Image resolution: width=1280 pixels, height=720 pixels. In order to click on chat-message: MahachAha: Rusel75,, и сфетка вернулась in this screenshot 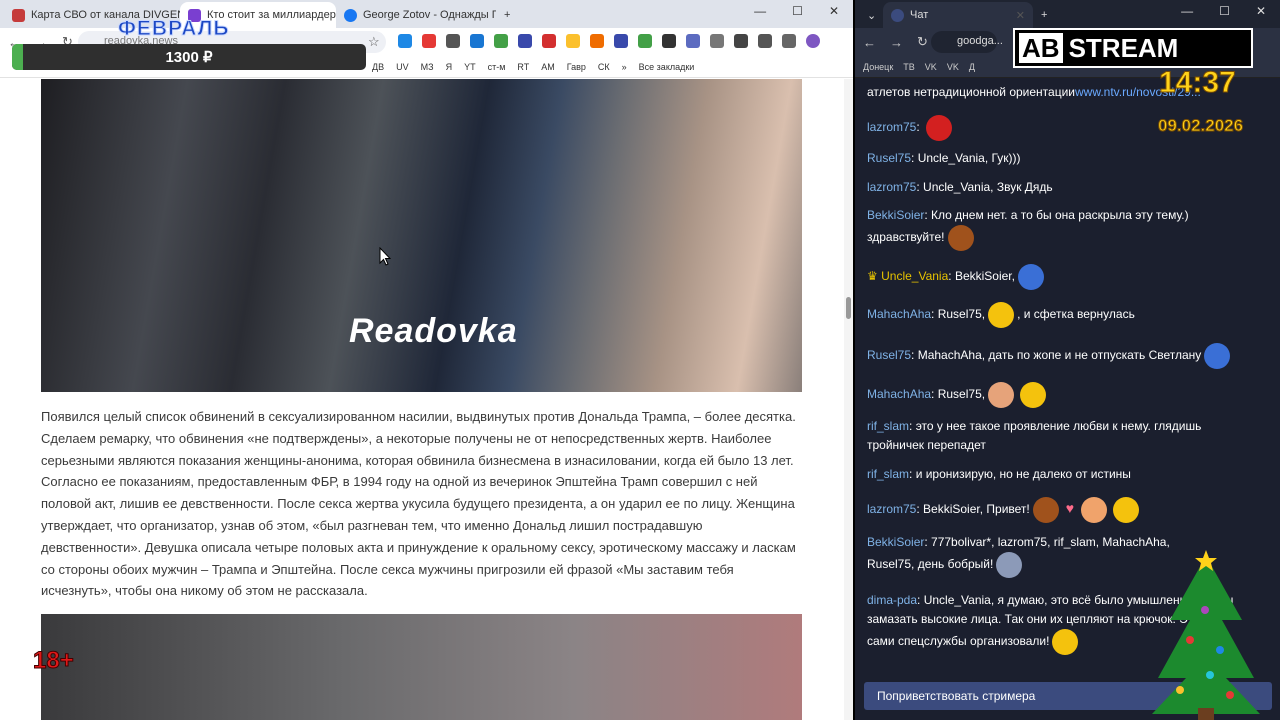, I will do `click(1052, 315)`.